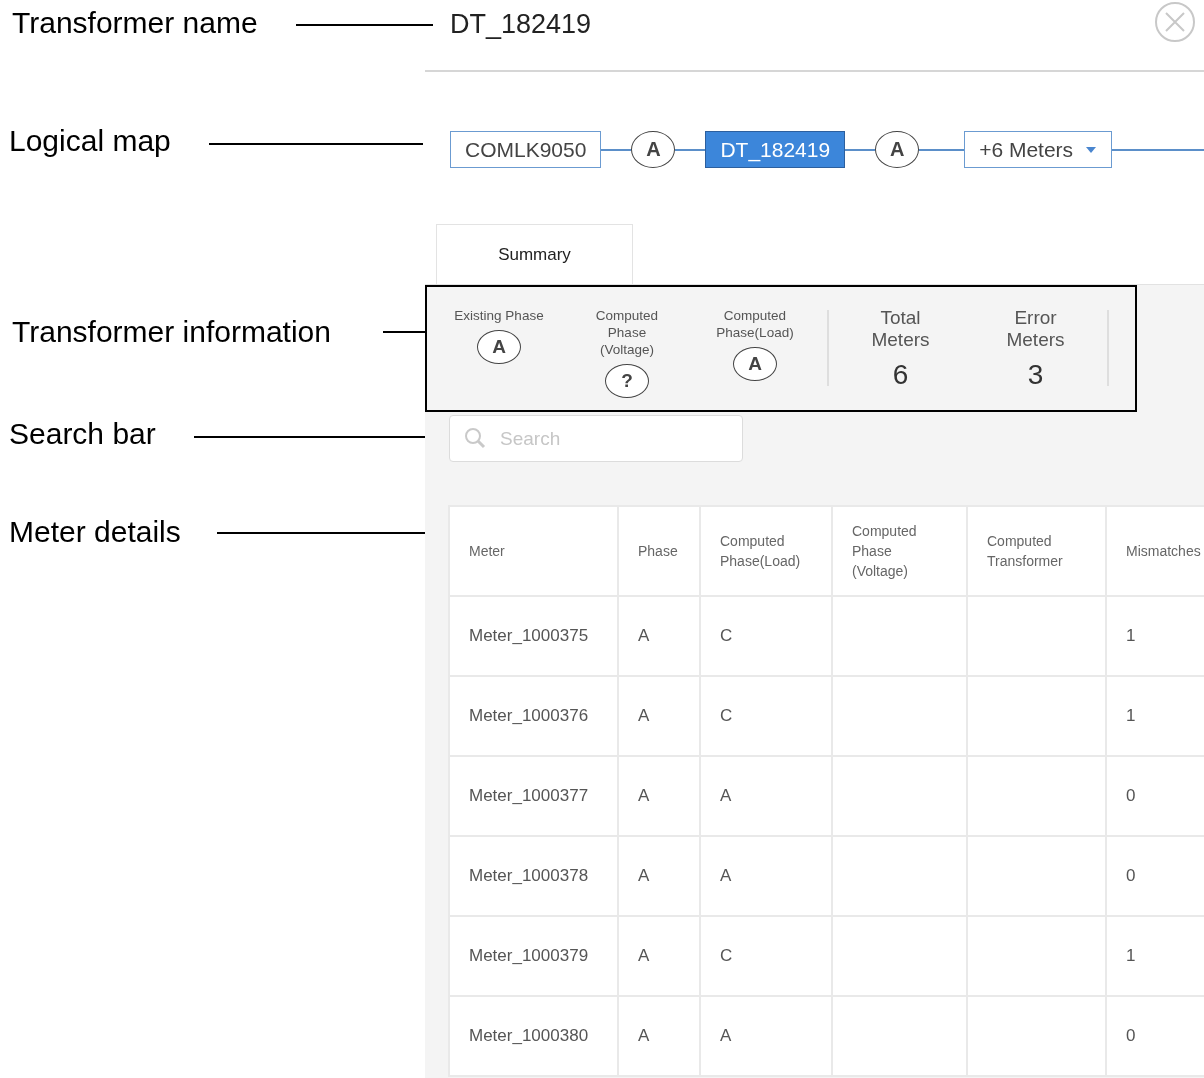 The width and height of the screenshot is (1204, 1078). What do you see at coordinates (82, 434) in the screenshot?
I see `annotation-label: Search bar` at bounding box center [82, 434].